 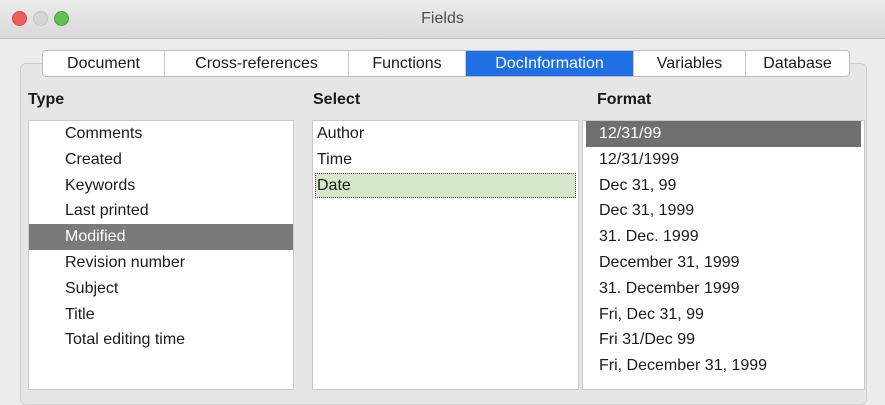 I want to click on select-item-author: Author, so click(x=445, y=134).